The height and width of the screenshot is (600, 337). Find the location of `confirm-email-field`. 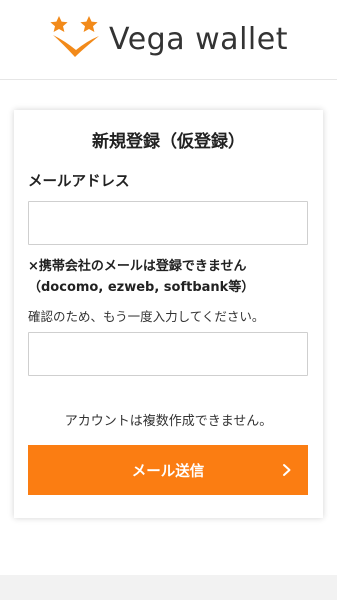

confirm-email-field is located at coordinates (168, 354).